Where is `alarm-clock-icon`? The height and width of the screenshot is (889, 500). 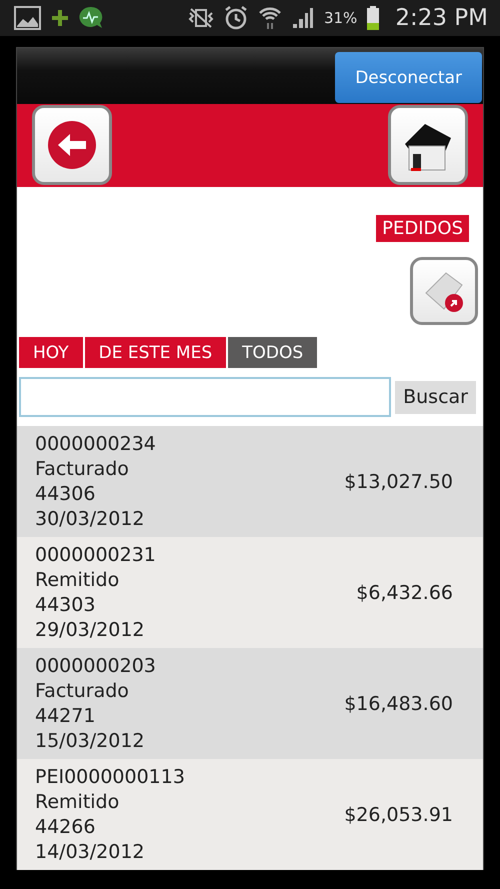 alarm-clock-icon is located at coordinates (236, 18).